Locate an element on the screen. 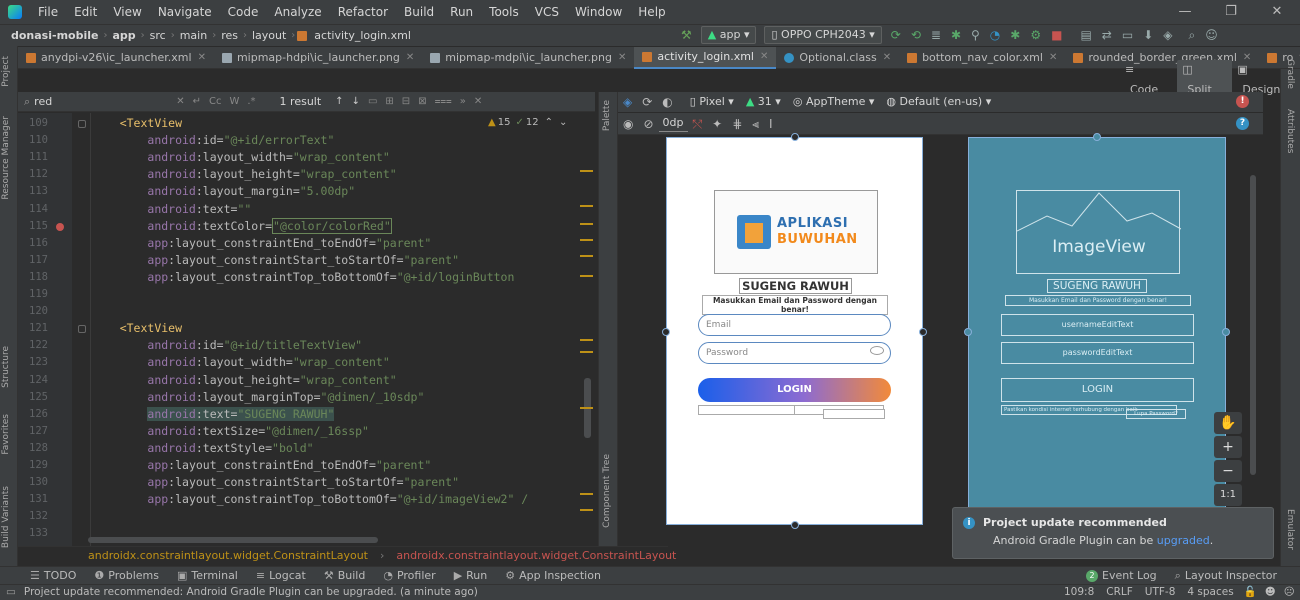  code-line: android:text="SUGENG RAWUH" is located at coordinates (213, 413).